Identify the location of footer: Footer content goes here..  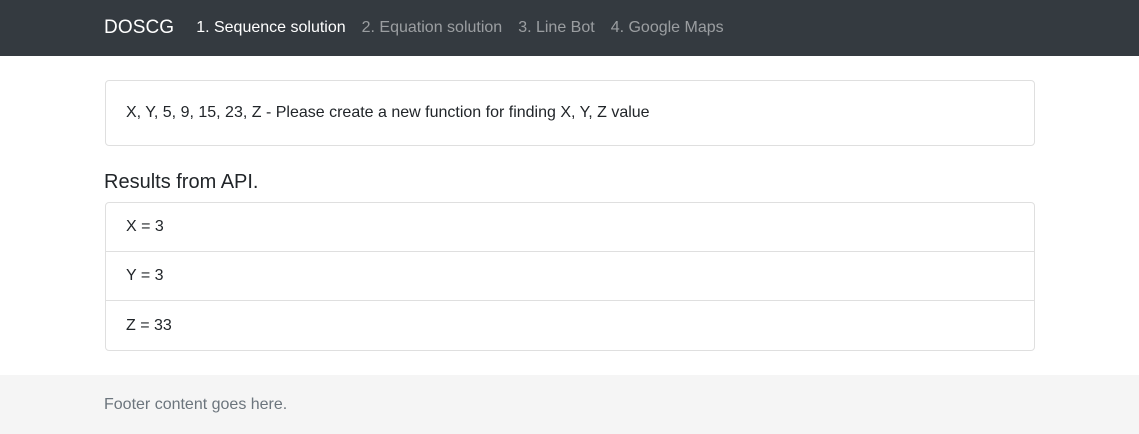
(569, 404).